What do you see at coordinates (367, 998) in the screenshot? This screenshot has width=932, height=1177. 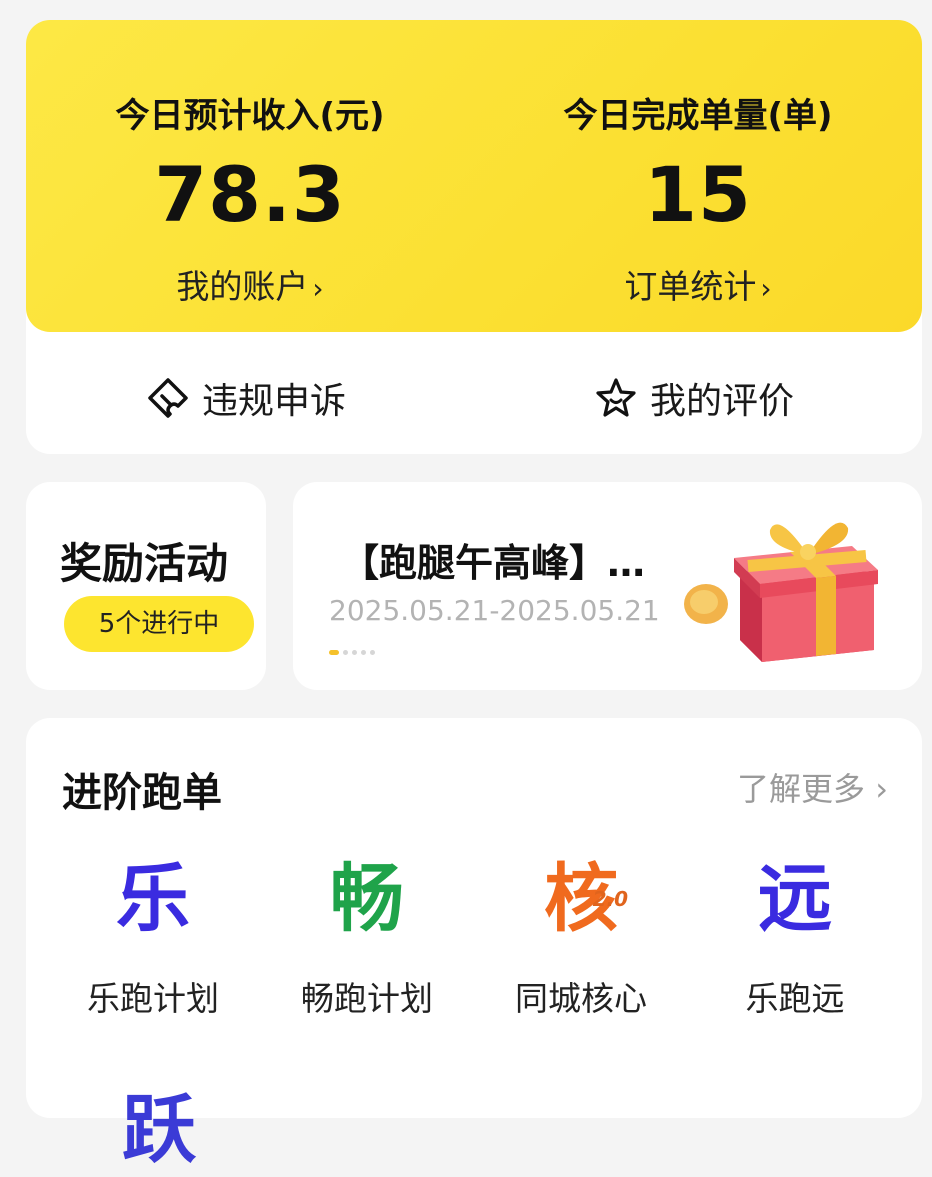 I see `program-label: 畅跑计划` at bounding box center [367, 998].